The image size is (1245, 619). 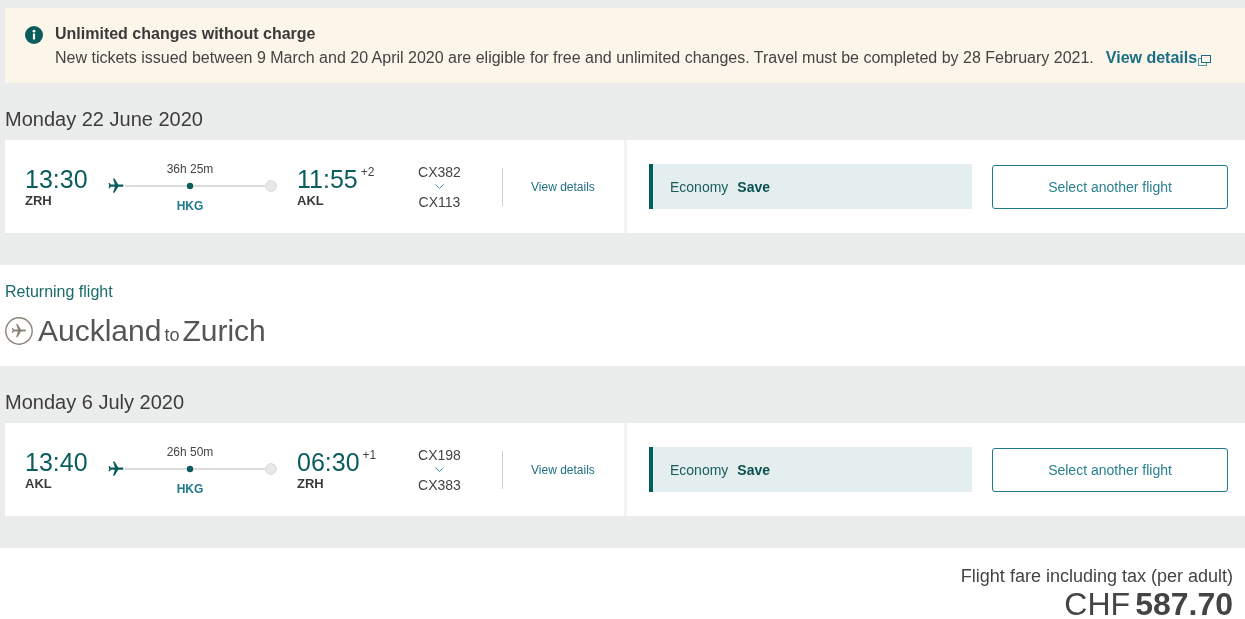 I want to click on day-offset-label: +2, so click(x=367, y=171).